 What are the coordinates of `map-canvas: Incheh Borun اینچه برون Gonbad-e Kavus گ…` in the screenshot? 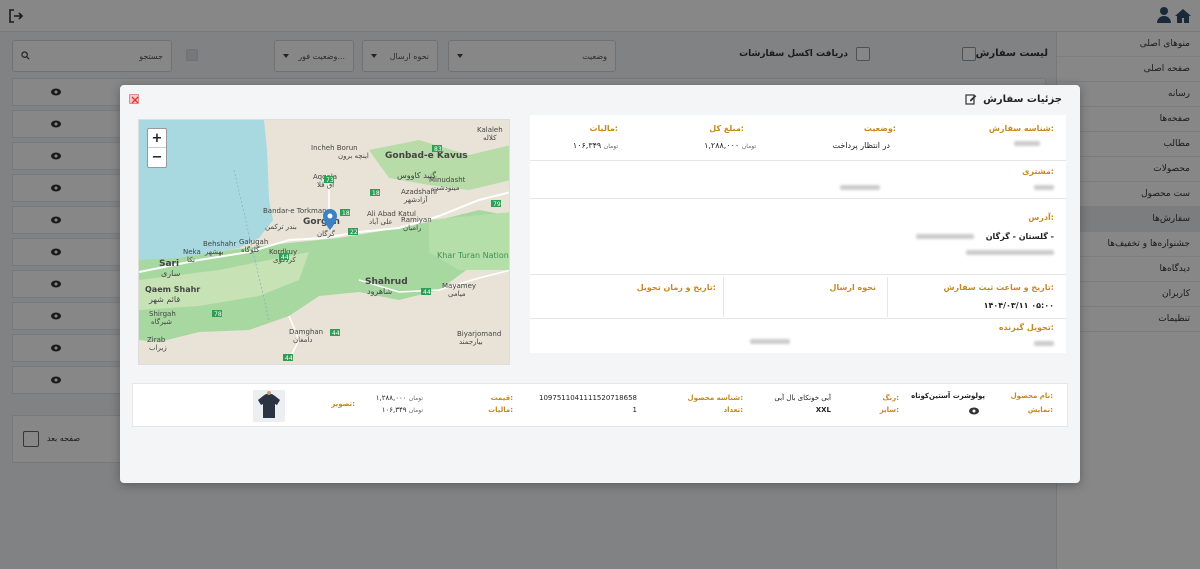 It's located at (324, 242).